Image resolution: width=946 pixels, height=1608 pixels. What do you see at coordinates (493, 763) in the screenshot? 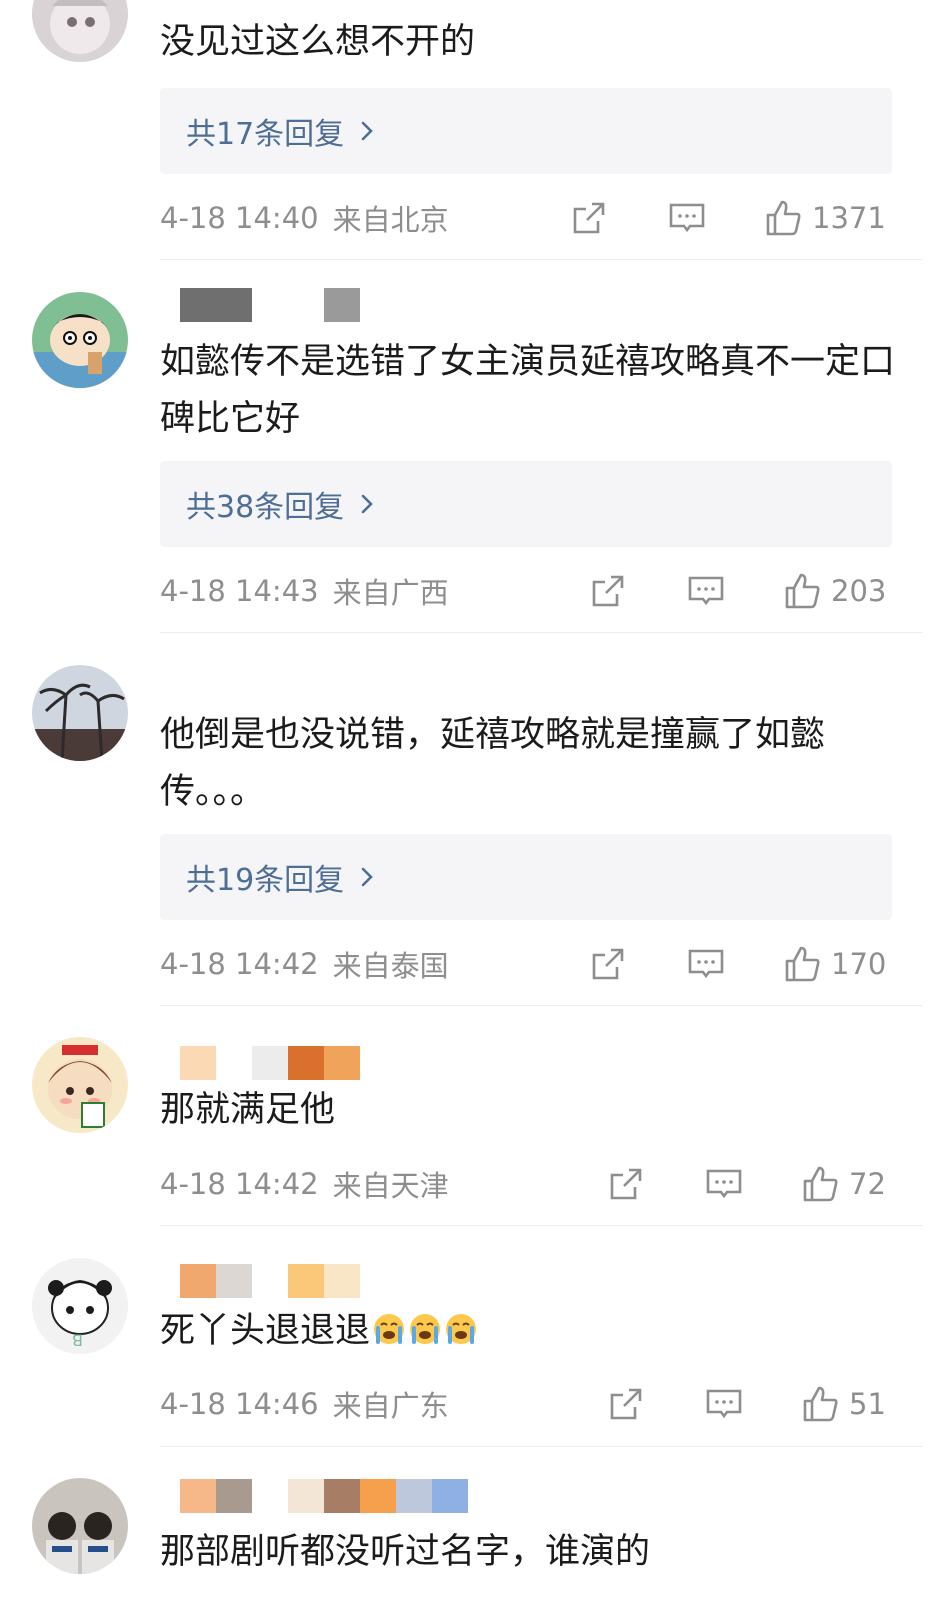
I see `comment-text: 他倒是也没说错，延禧攻略就是撞赢了如懿传。。。` at bounding box center [493, 763].